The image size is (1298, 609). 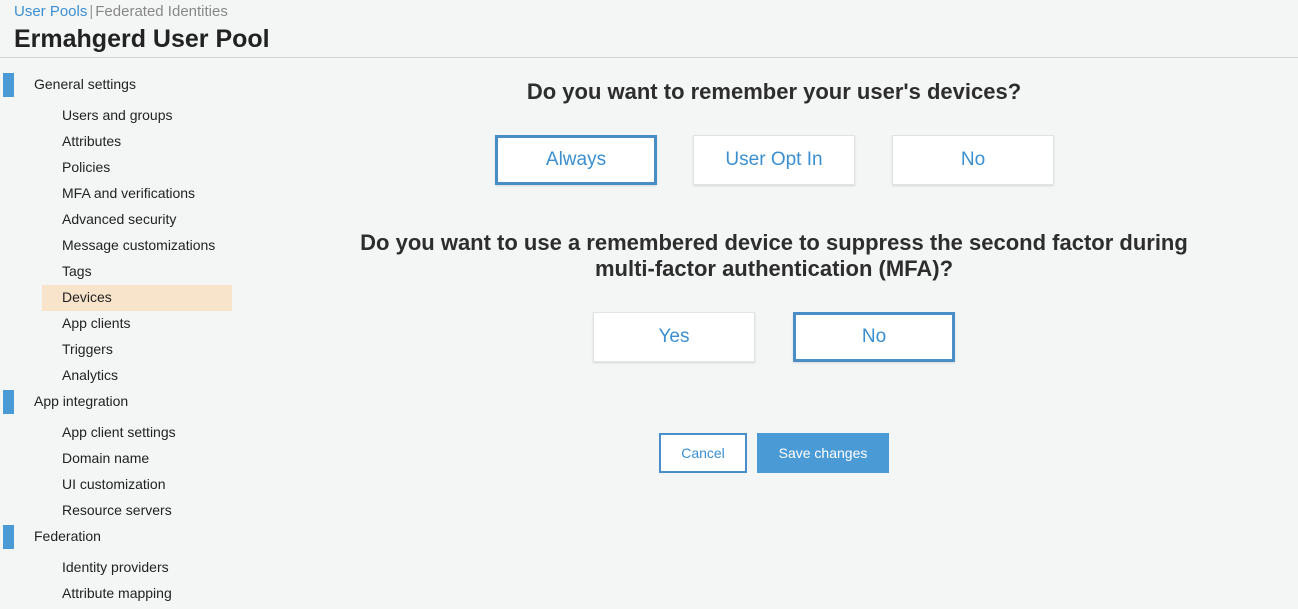 What do you see at coordinates (86, 167) in the screenshot?
I see `sidebar-item-label: Policies` at bounding box center [86, 167].